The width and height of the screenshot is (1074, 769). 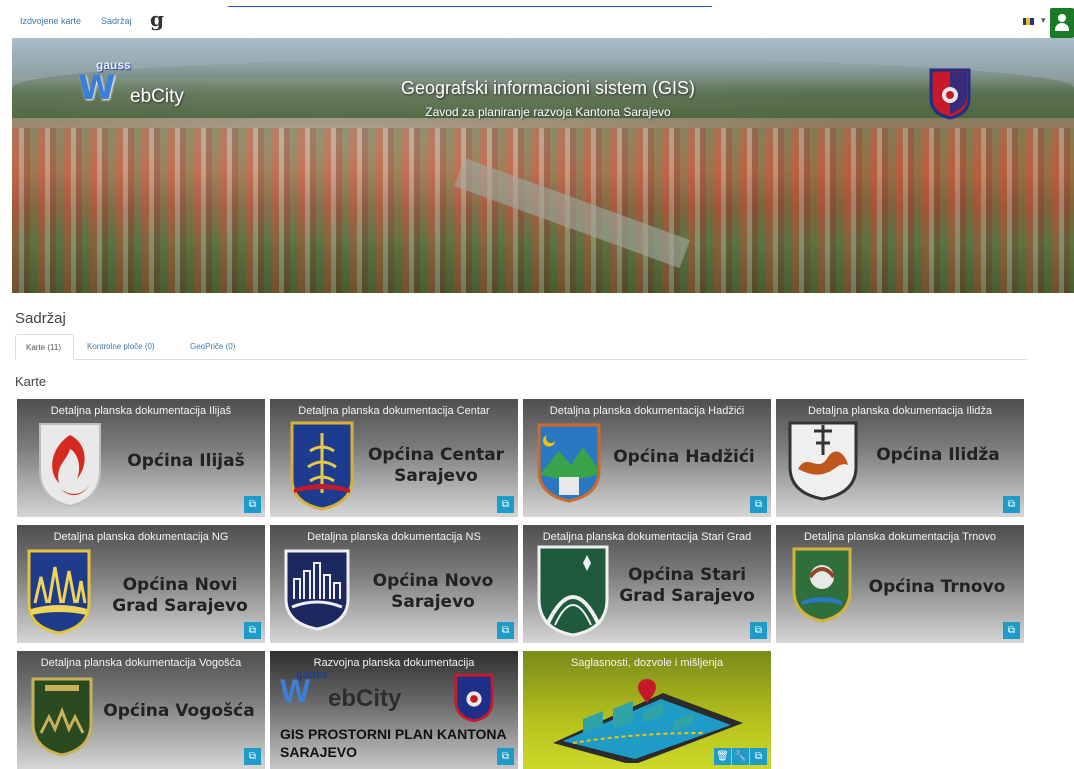 I want to click on card-title: GIS PROSTORNI PLAN KANTONA SARAJEVO, so click(x=393, y=743).